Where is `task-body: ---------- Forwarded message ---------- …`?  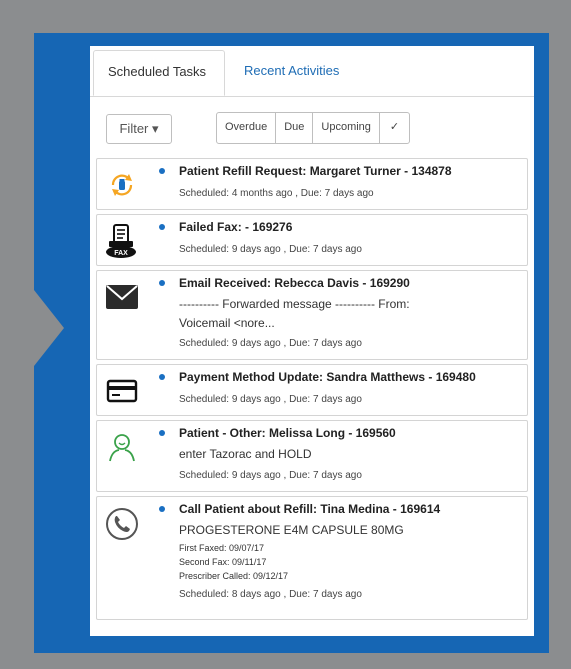 task-body: ---------- Forwarded message ---------- … is located at coordinates (294, 304).